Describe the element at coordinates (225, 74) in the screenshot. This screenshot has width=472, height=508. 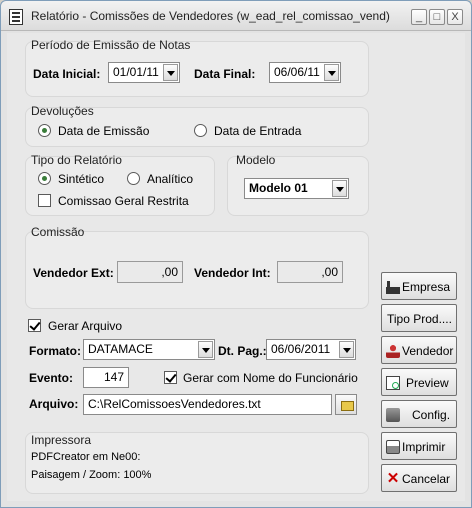
I see `data-final-label: Data Final:` at that location.